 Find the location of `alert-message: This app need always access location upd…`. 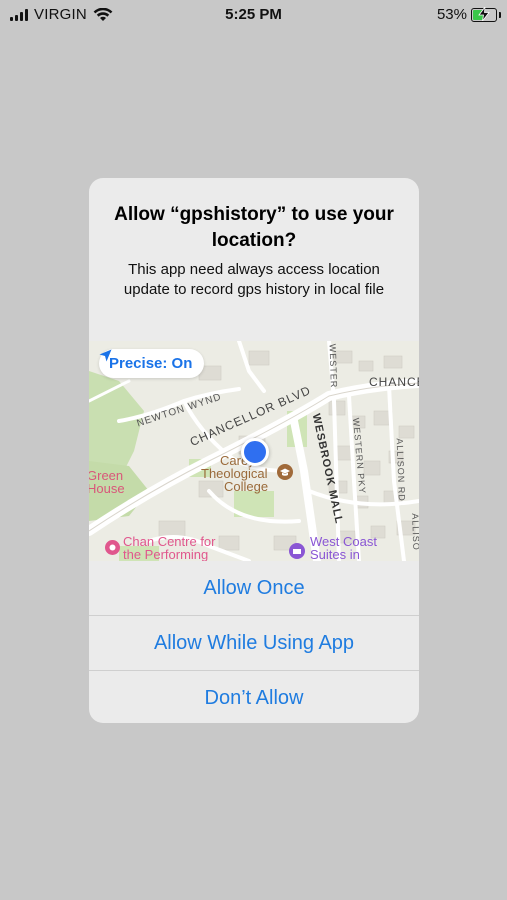

alert-message: This app need always access location upd… is located at coordinates (254, 279).